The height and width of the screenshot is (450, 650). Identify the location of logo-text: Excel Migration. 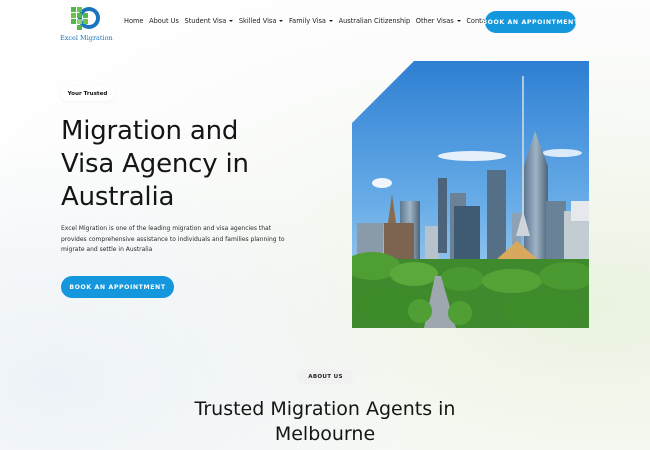
(86, 38).